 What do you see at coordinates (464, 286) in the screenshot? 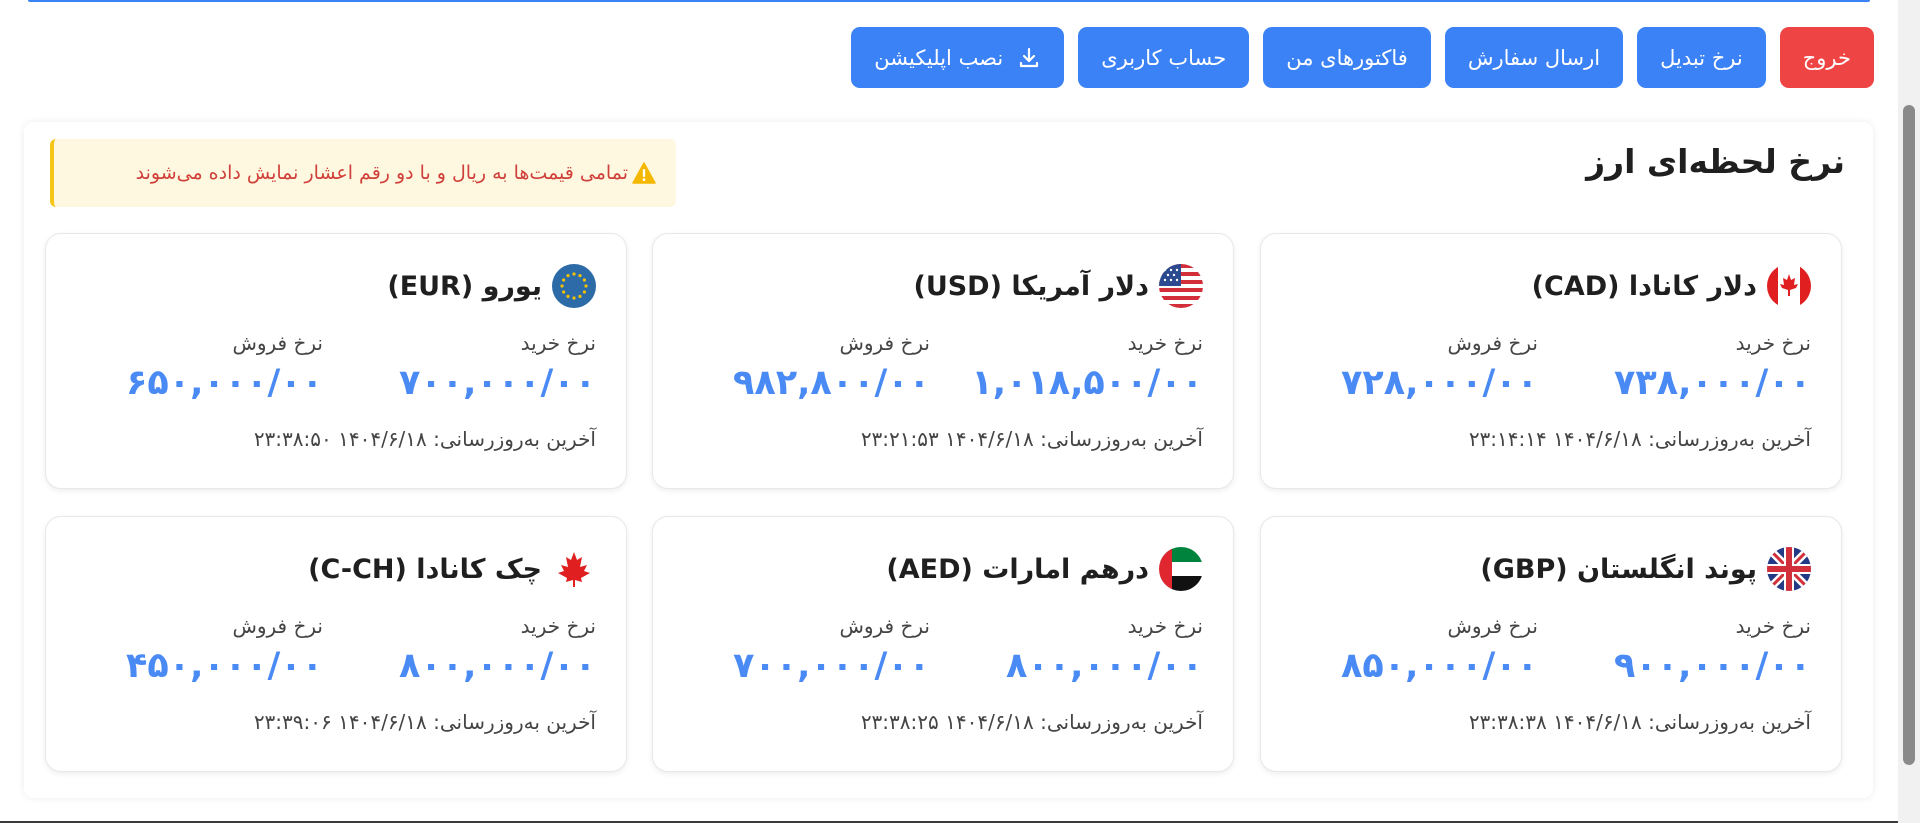
I see `currency-name: یورو (EUR)` at bounding box center [464, 286].